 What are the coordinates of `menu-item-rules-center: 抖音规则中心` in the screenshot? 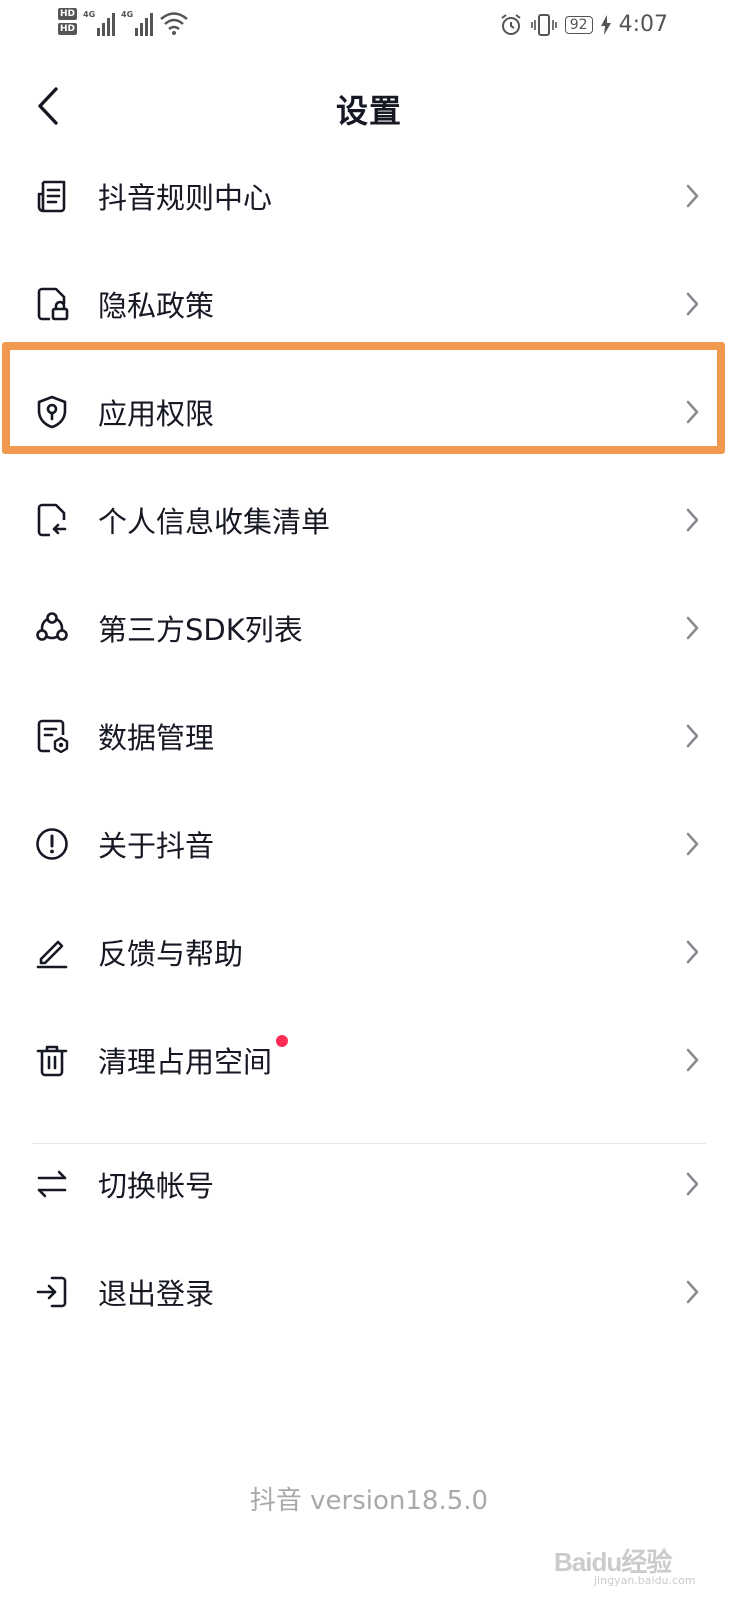 It's located at (369, 196).